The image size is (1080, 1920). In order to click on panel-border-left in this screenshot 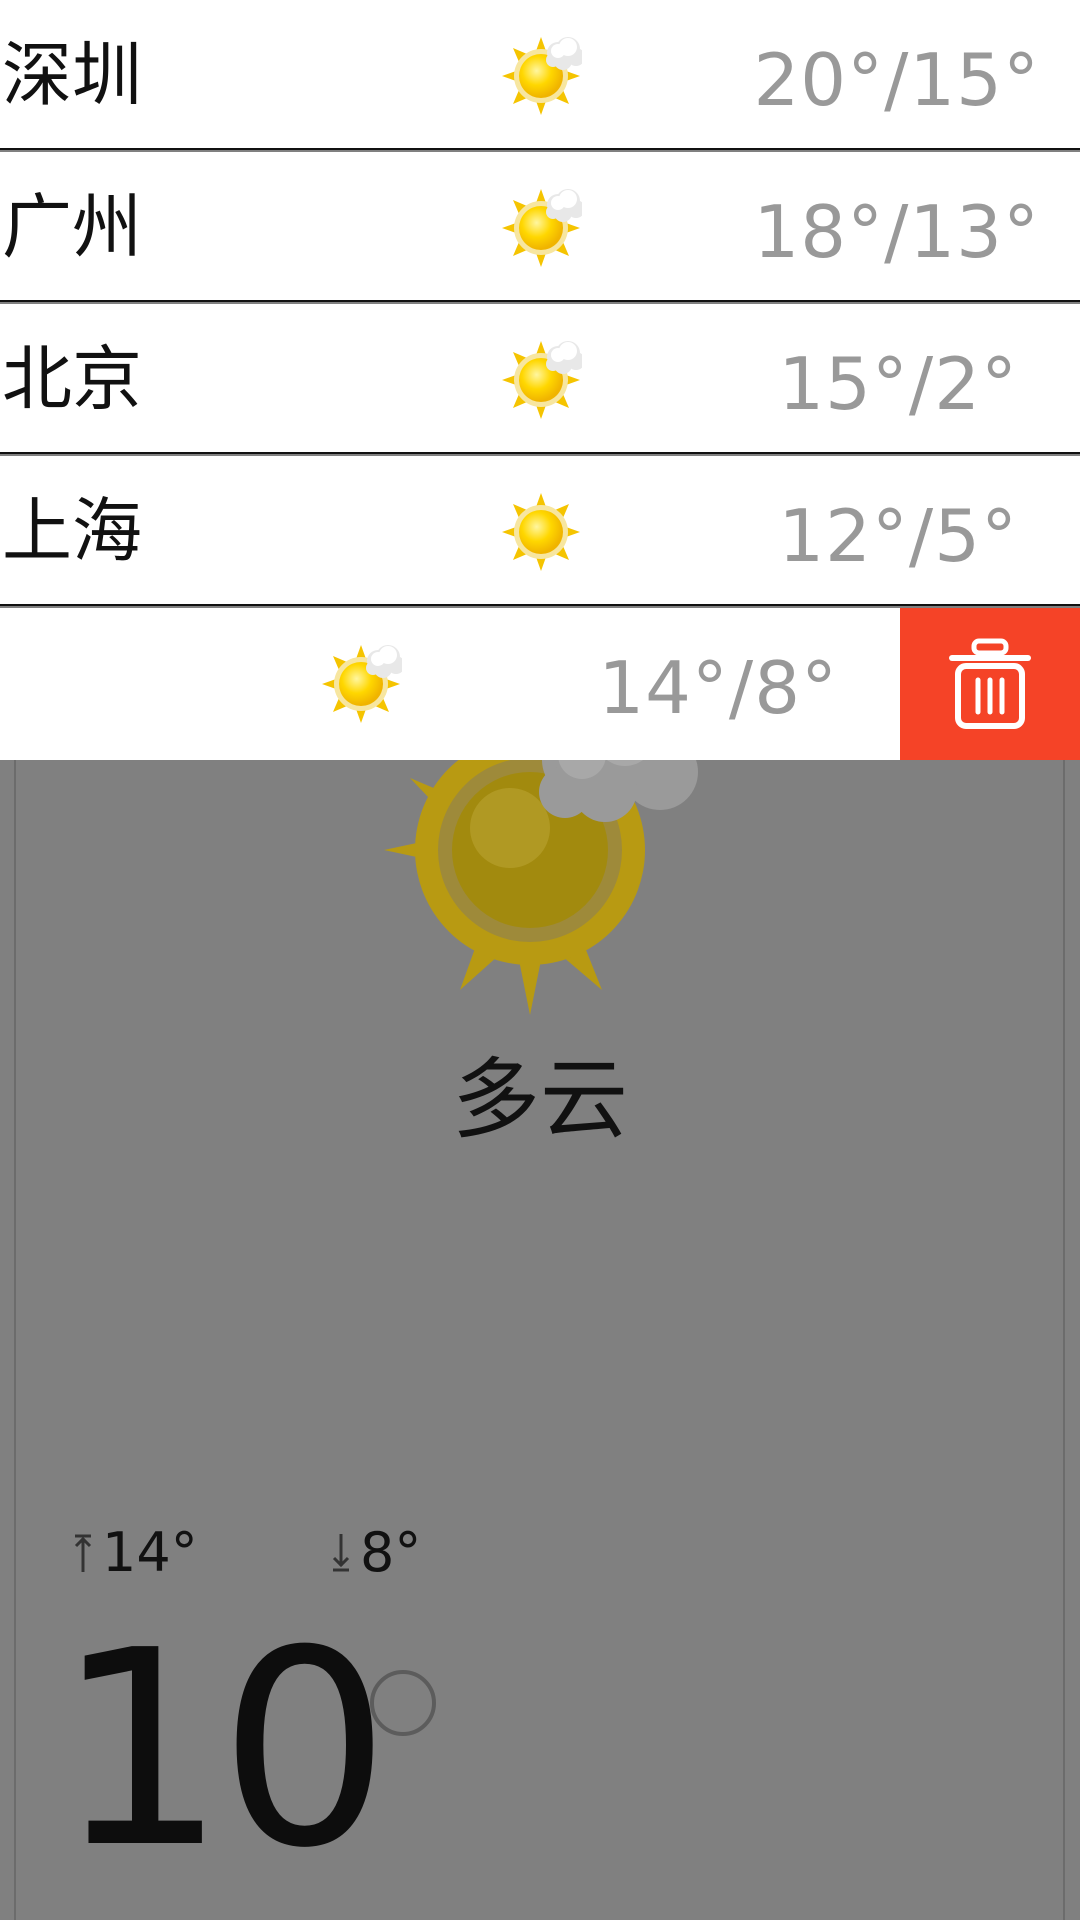, I will do `click(15, 1338)`.